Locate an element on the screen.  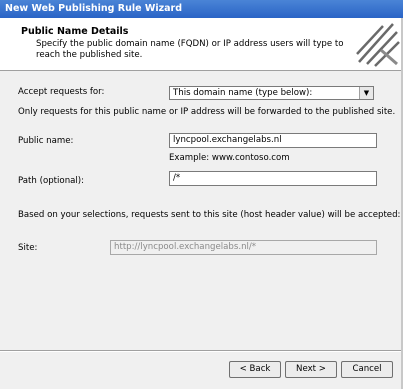
accept-requests-dropdown: This domain name (type below): ▼ is located at coordinates (271, 93).